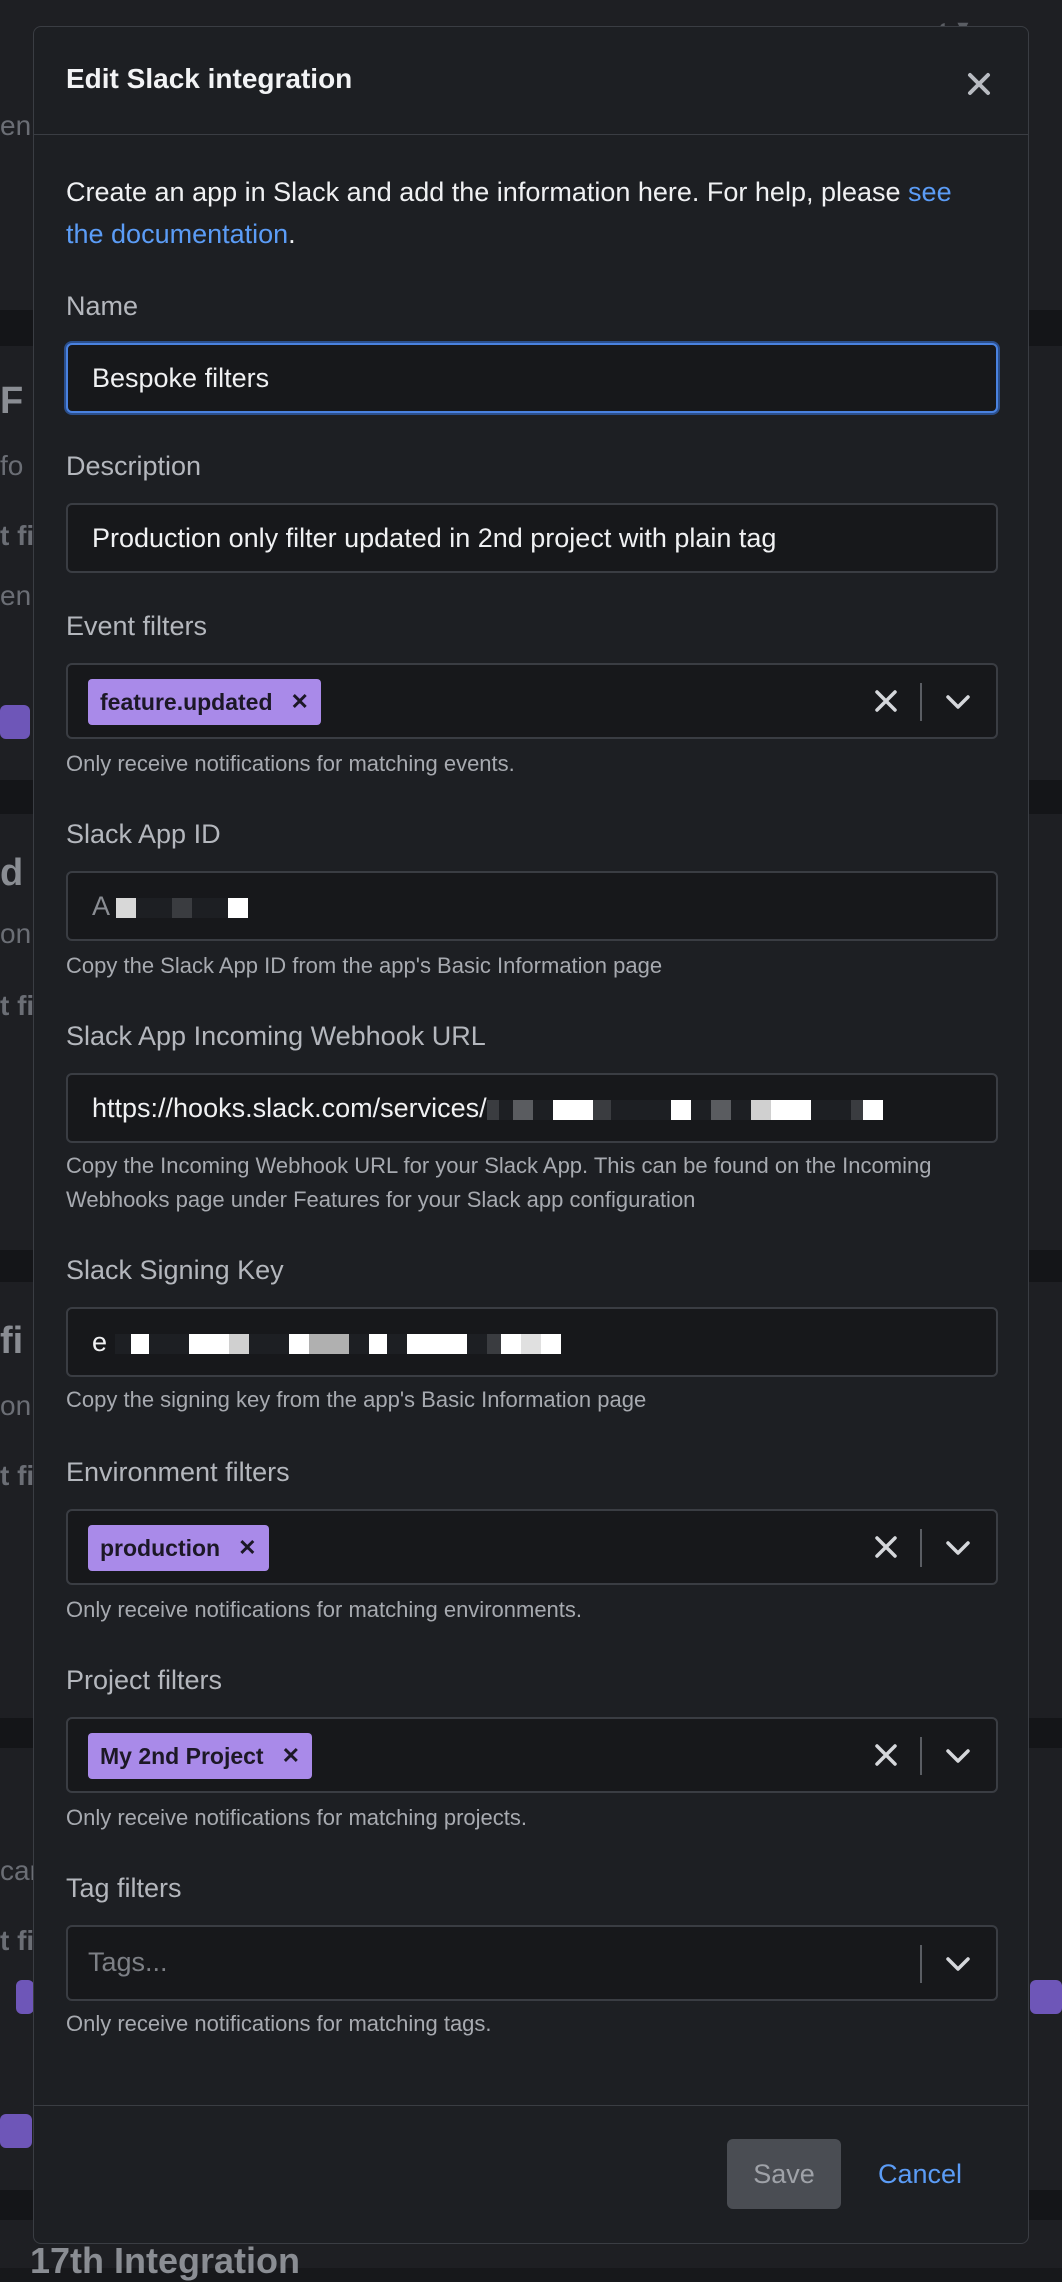 This screenshot has width=1062, height=2282. Describe the element at coordinates (12, 465) in the screenshot. I see `bg-text: fo` at that location.